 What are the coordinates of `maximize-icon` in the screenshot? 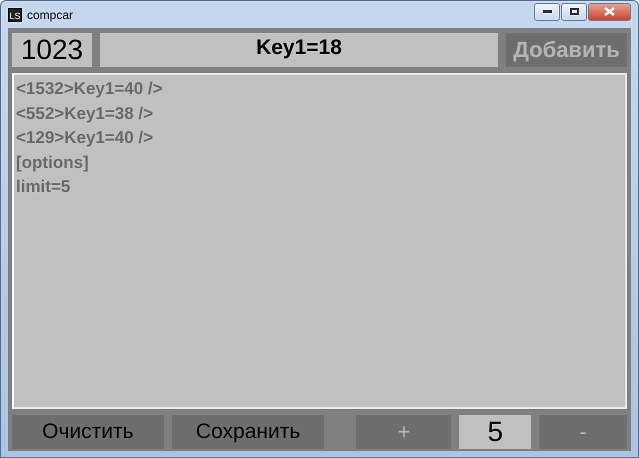 It's located at (574, 11).